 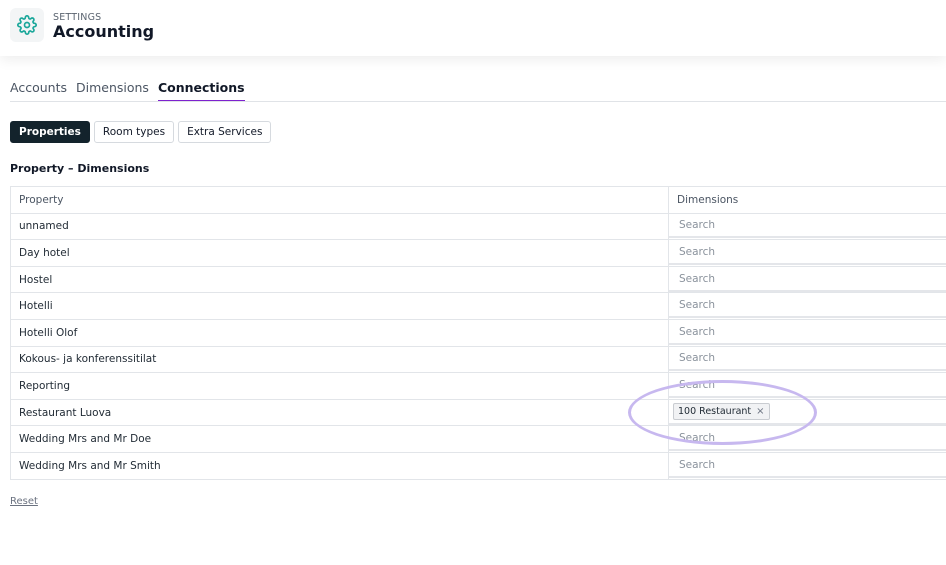 I want to click on remove-chip-icon: ×, so click(x=760, y=411).